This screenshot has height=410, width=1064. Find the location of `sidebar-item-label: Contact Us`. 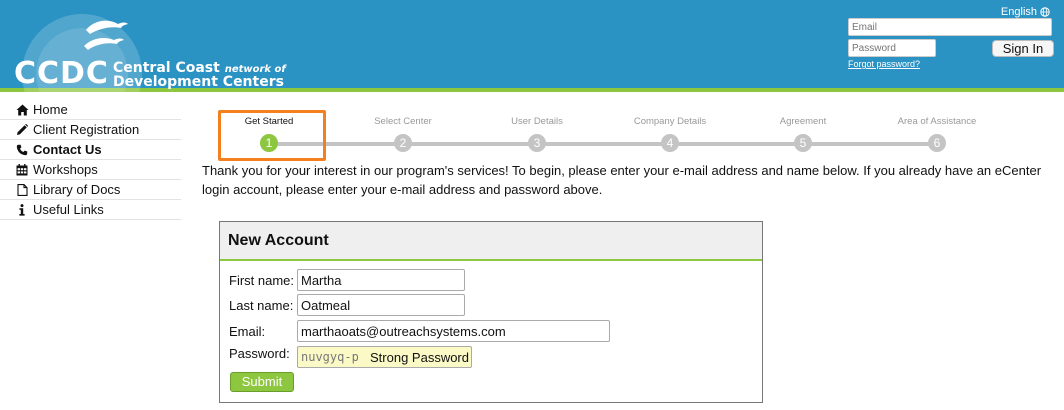

sidebar-item-label: Contact Us is located at coordinates (67, 149).